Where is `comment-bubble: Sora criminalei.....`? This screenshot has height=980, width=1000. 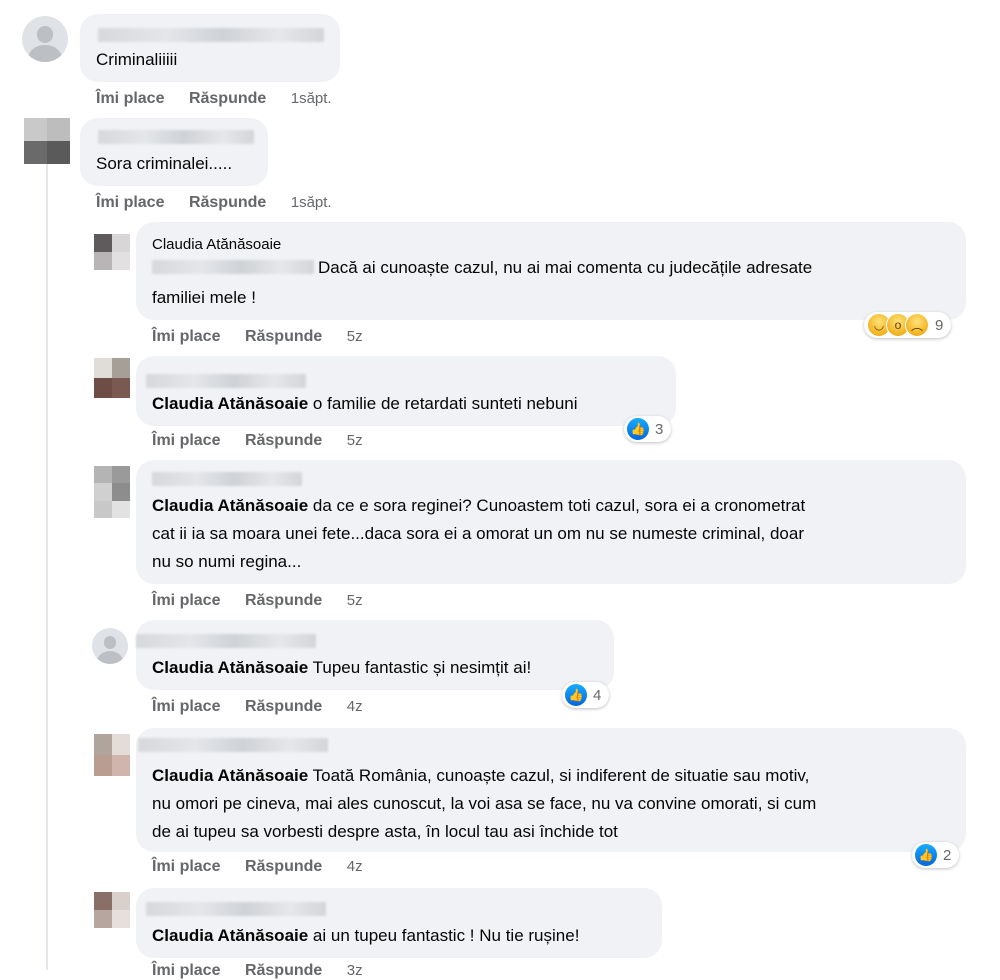 comment-bubble: Sora criminalei..... is located at coordinates (174, 152).